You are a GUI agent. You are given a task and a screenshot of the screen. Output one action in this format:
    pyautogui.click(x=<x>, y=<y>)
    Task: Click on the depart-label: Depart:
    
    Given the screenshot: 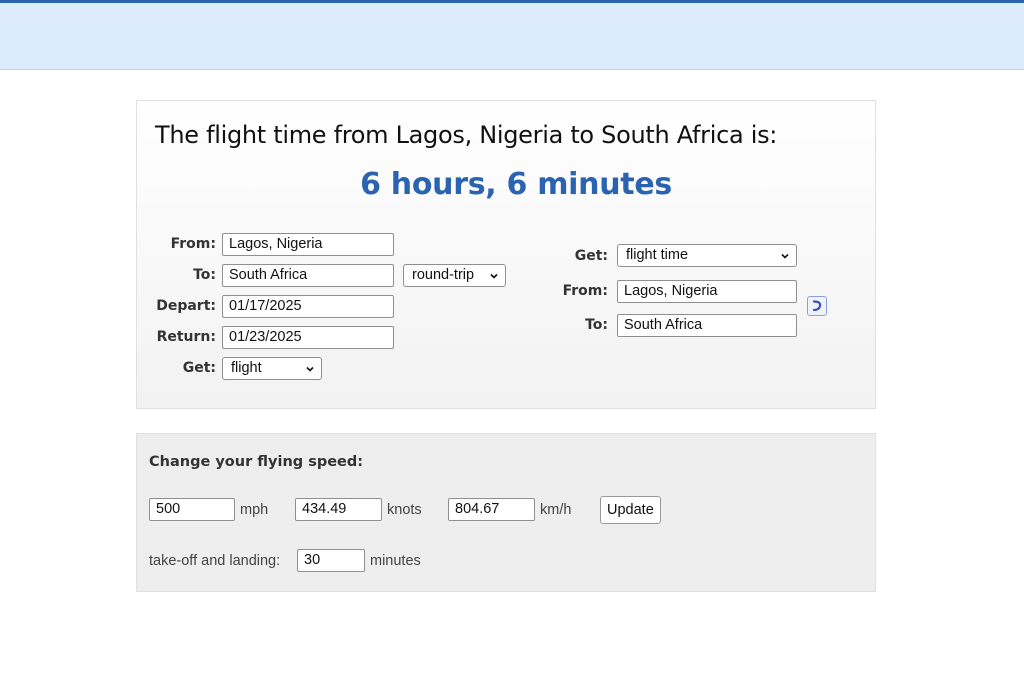 What is the action you would take?
    pyautogui.click(x=186, y=306)
    